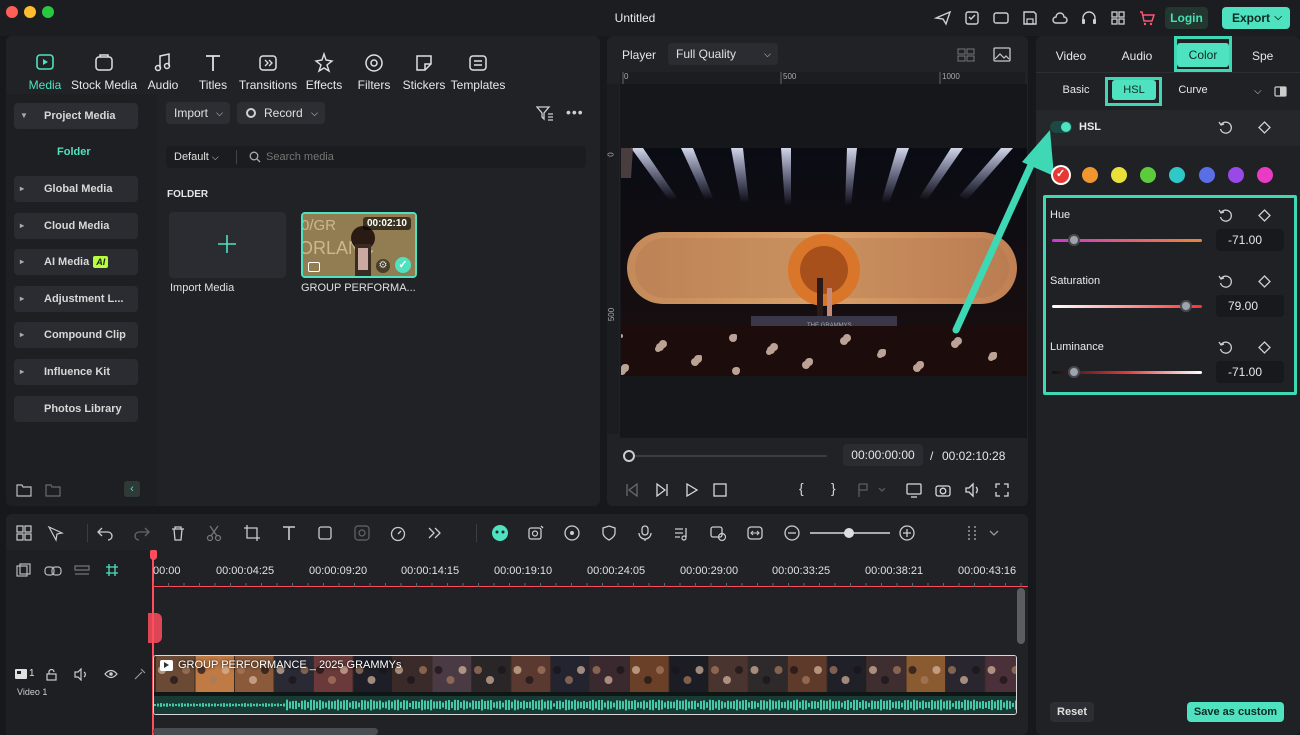 The width and height of the screenshot is (1300, 735). I want to click on quality-dropdown: Full Quality ⌵, so click(723, 54).